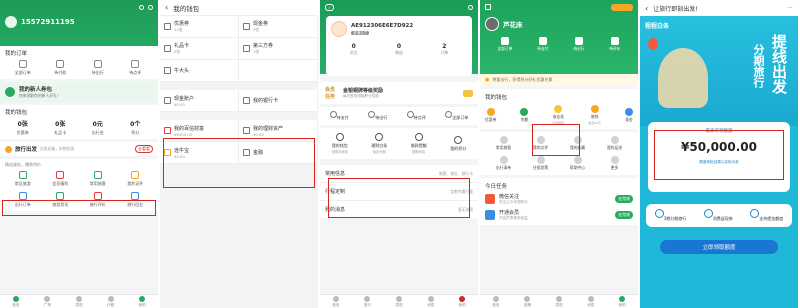  Describe the element at coordinates (61, 127) in the screenshot. I see `wallet-item: 0张 礼品卡` at that location.